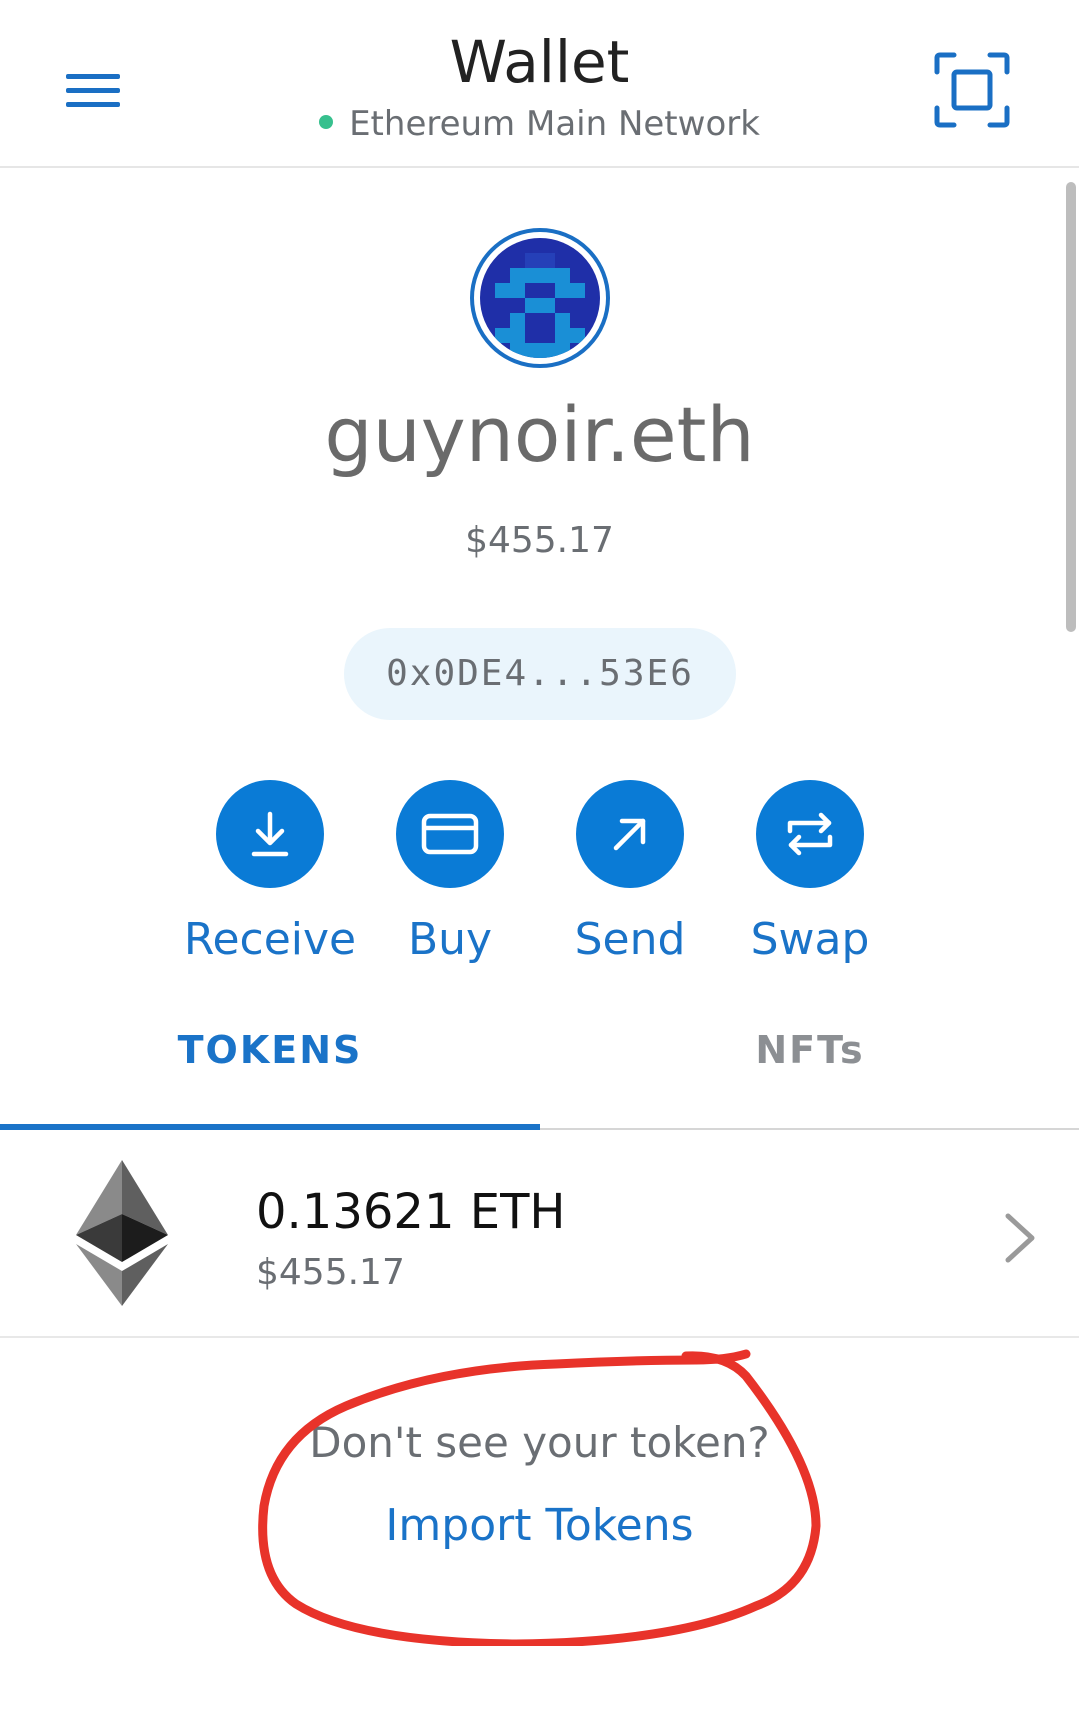 This screenshot has width=1079, height=1711. I want to click on app-header: Wallet Ethereum Main Network, so click(539, 84).